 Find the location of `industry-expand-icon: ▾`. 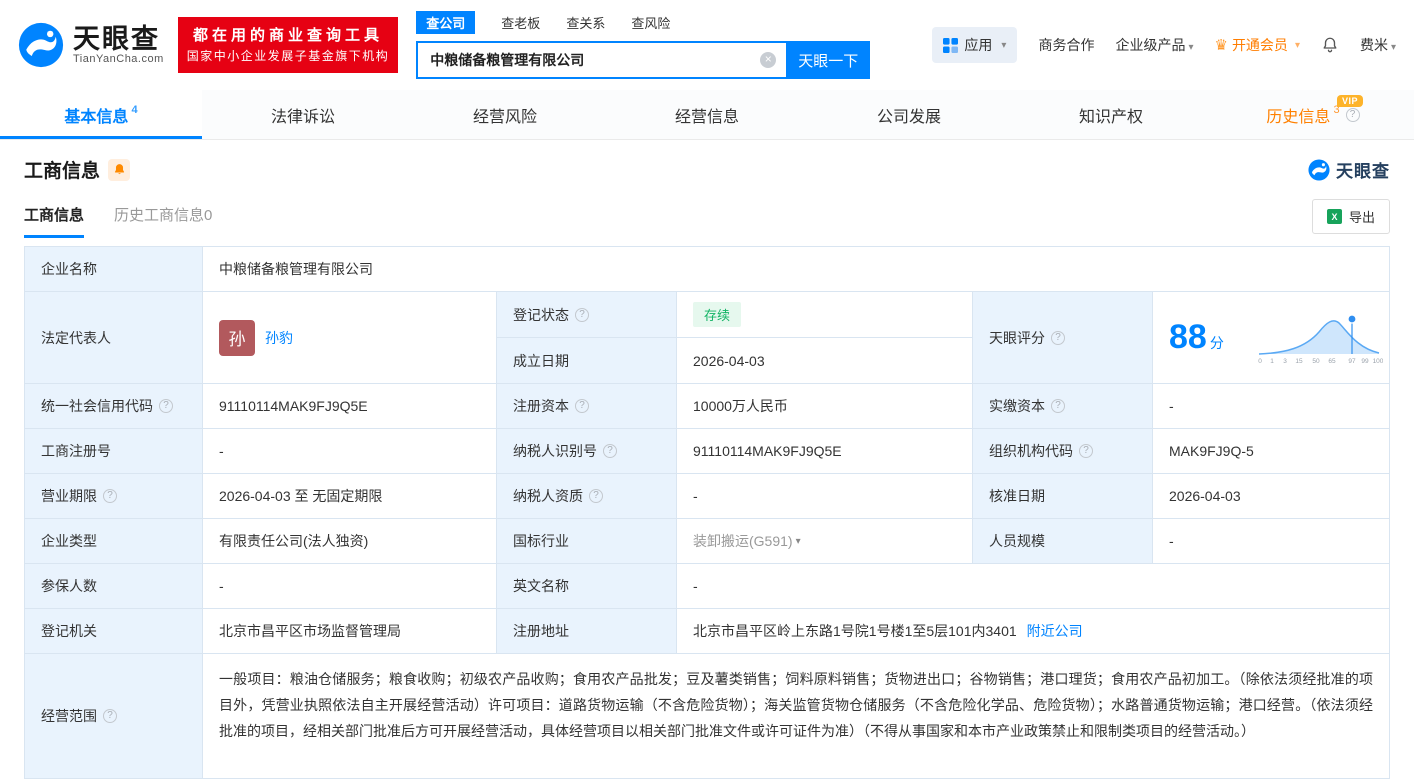

industry-expand-icon: ▾ is located at coordinates (798, 541).